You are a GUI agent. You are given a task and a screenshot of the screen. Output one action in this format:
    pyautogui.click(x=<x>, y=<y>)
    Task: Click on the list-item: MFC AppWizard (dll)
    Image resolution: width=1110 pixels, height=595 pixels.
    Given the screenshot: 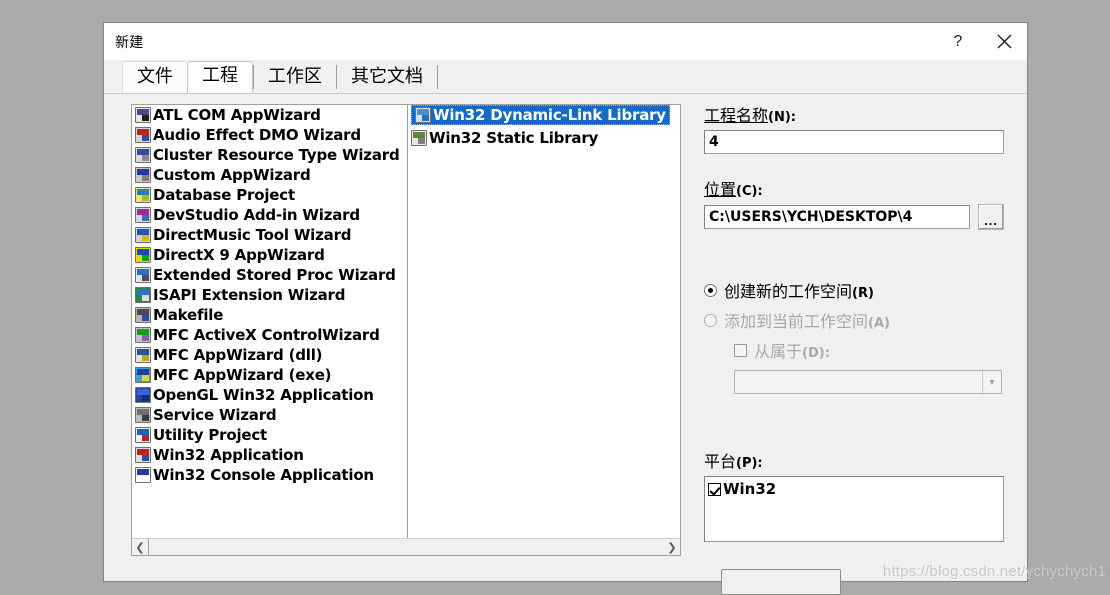 What is the action you would take?
    pyautogui.click(x=269, y=355)
    